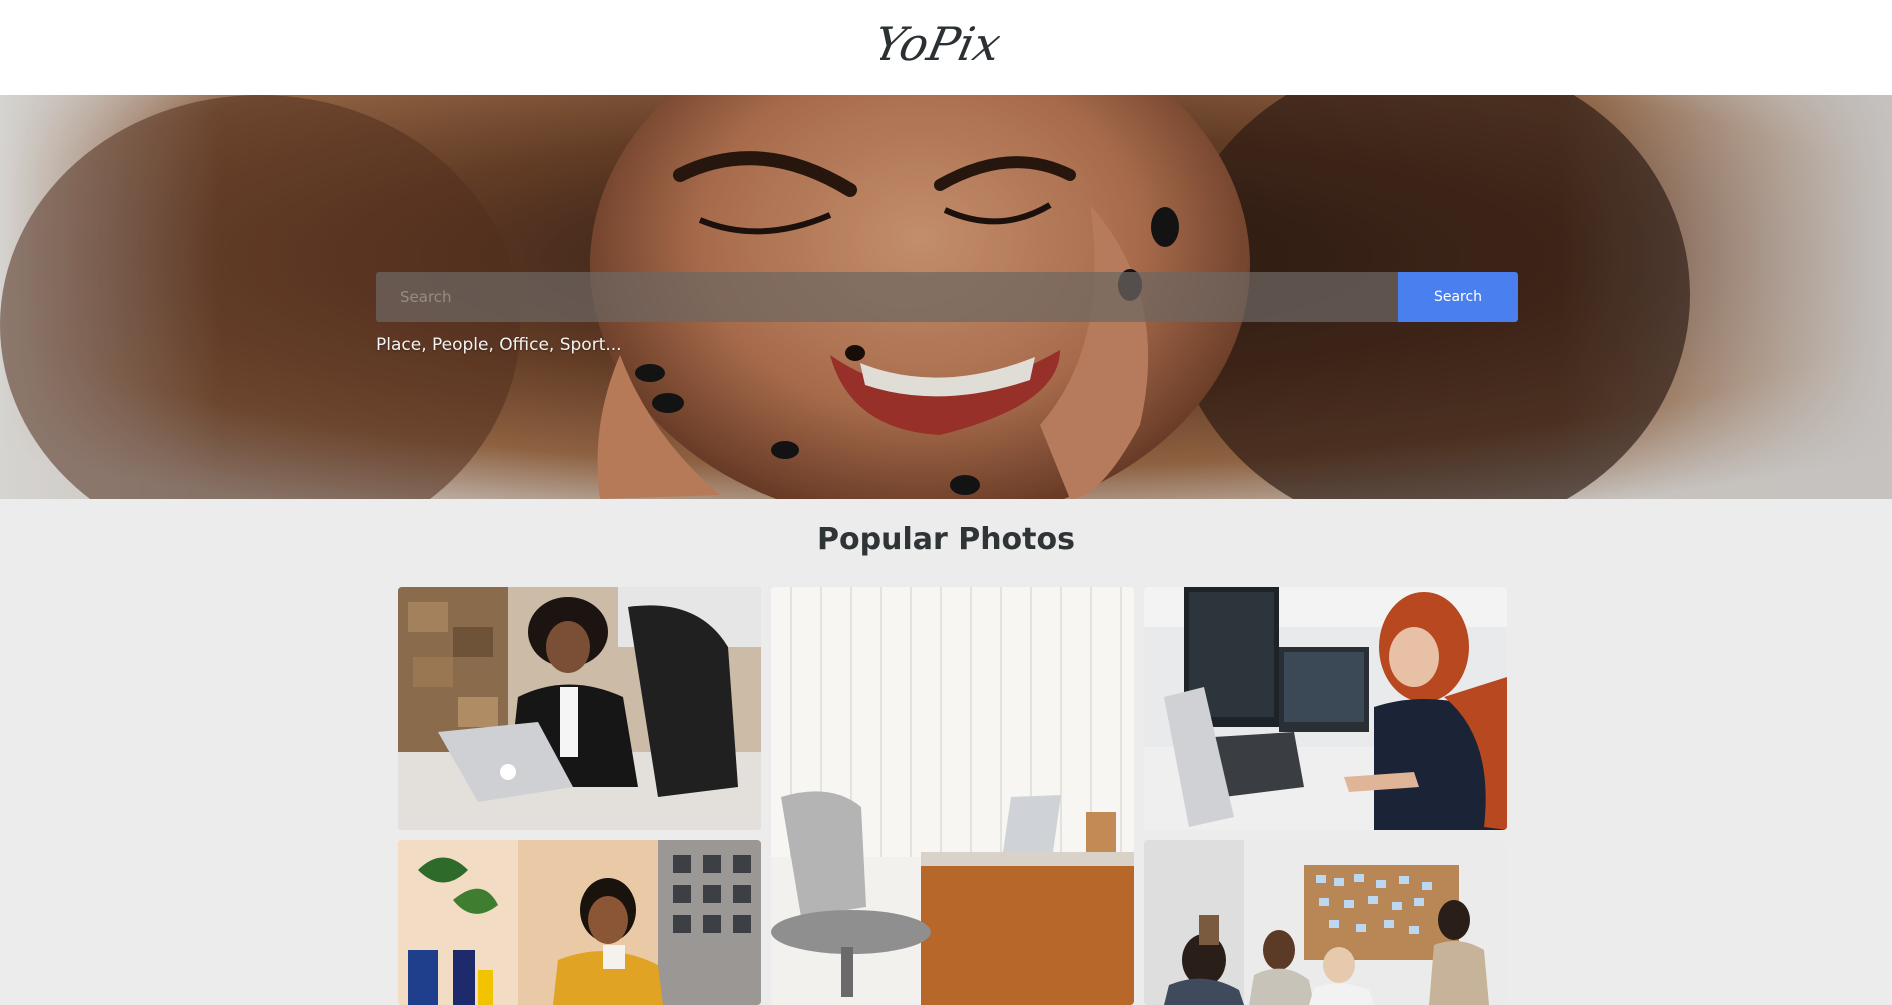  What do you see at coordinates (940, 43) in the screenshot?
I see `svg-text: YoPix` at bounding box center [940, 43].